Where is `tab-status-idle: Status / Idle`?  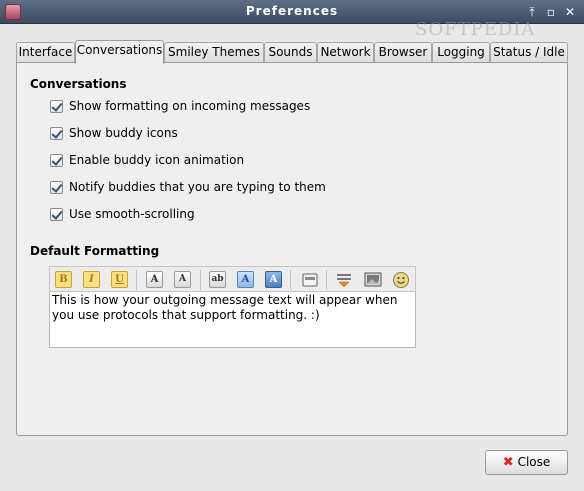 tab-status-idle: Status / Idle is located at coordinates (529, 52).